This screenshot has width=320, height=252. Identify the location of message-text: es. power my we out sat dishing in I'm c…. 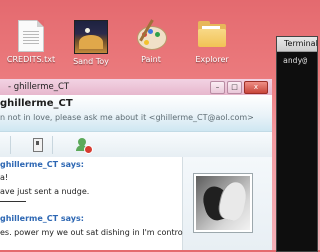
(103, 232).